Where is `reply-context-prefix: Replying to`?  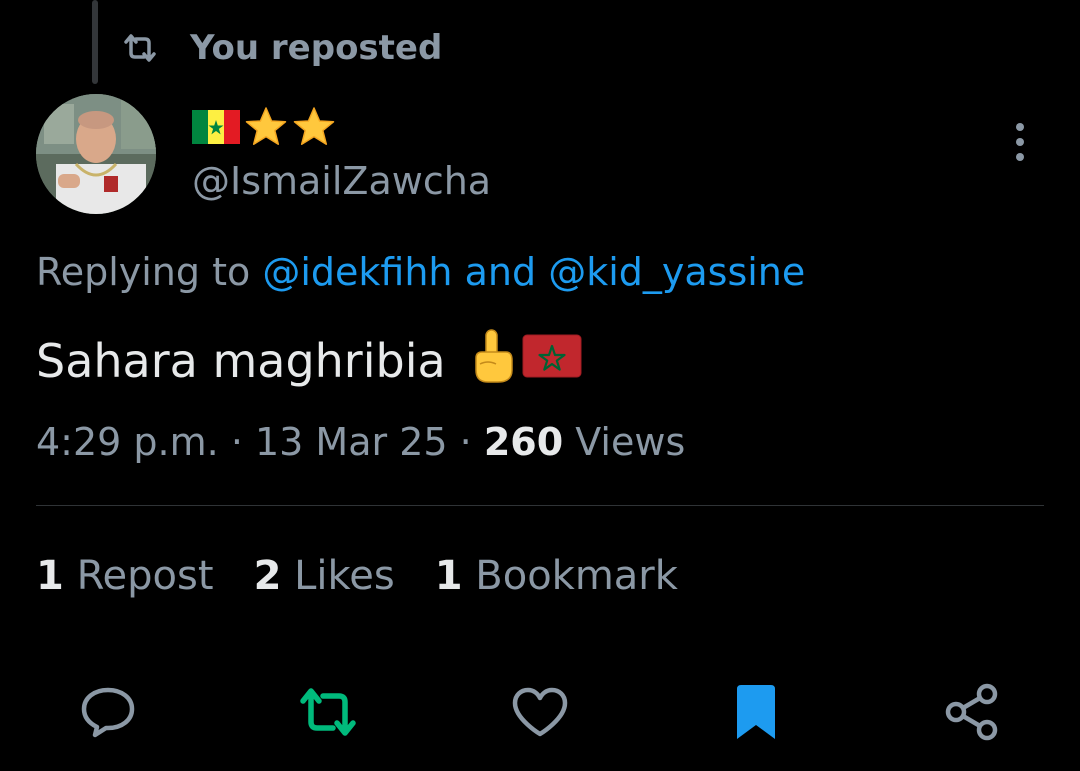 reply-context-prefix: Replying to is located at coordinates (143, 272).